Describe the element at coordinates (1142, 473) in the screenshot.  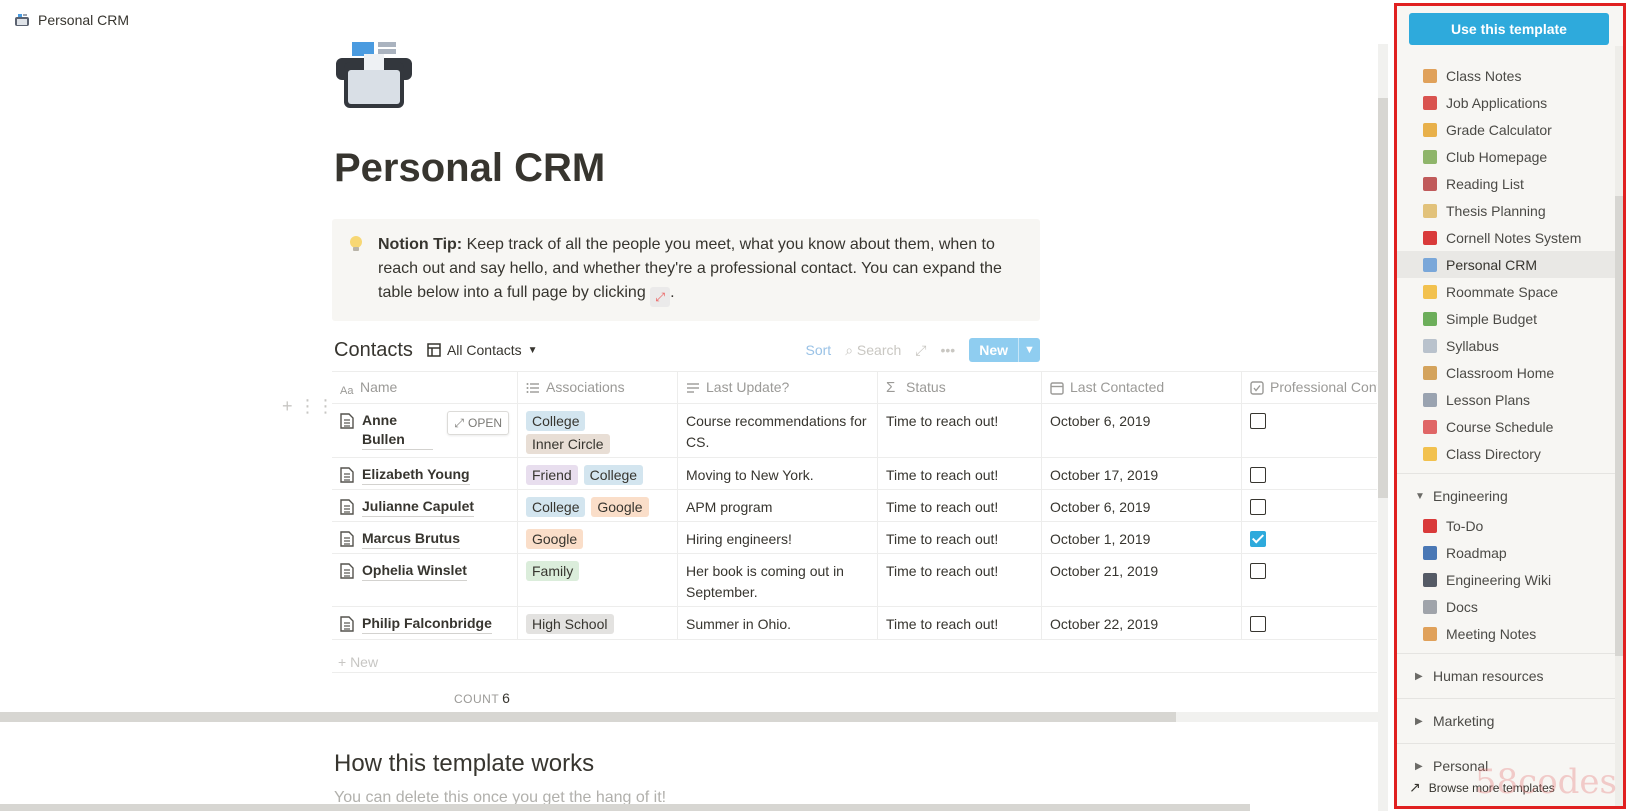
I see `last-contacted-cell: October 17, 2019` at that location.